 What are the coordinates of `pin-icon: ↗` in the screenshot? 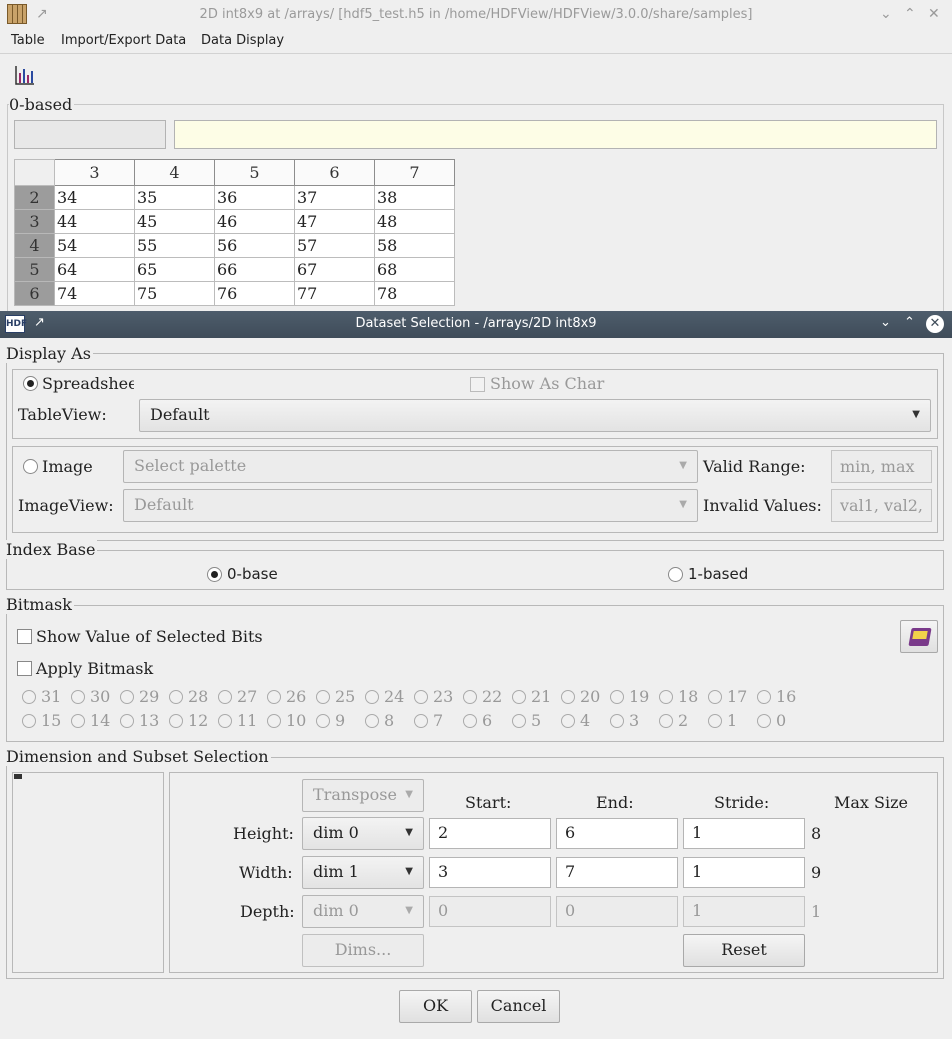 It's located at (39, 322).